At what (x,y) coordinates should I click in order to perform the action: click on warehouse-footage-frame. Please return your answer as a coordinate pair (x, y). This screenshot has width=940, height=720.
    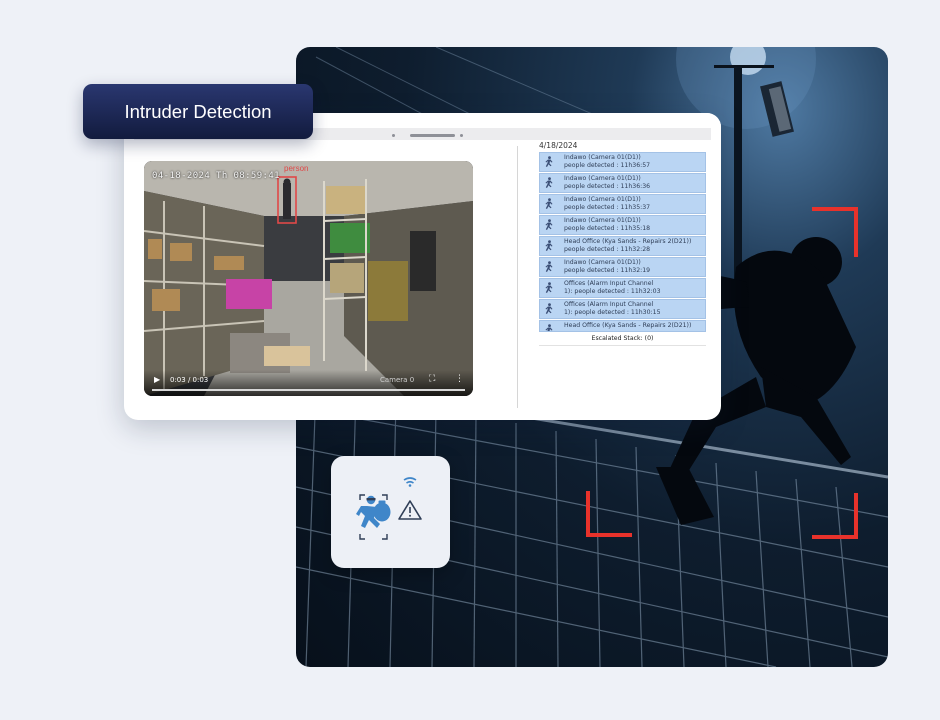
    Looking at the image, I should click on (308, 278).